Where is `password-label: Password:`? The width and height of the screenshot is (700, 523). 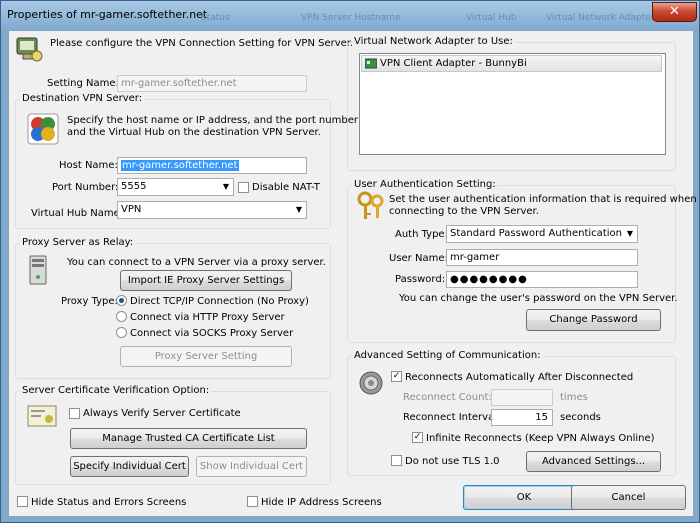 password-label: Password: is located at coordinates (420, 279).